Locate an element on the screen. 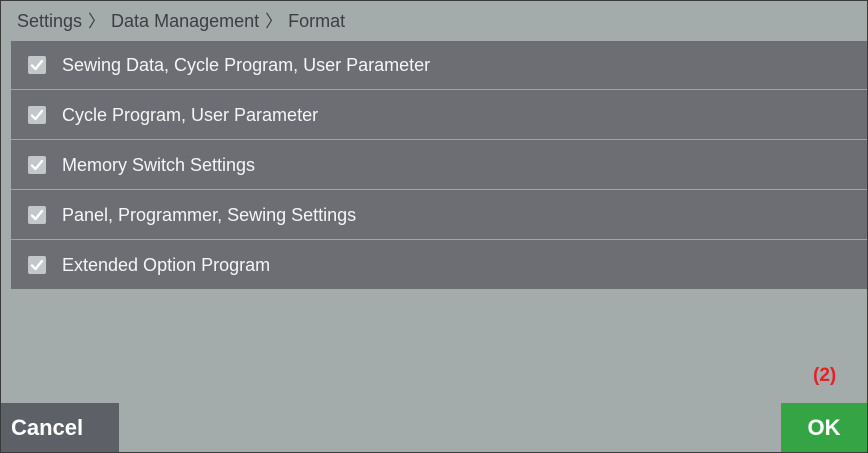 This screenshot has width=868, height=453. option-label: Extended Option Program is located at coordinates (166, 265).